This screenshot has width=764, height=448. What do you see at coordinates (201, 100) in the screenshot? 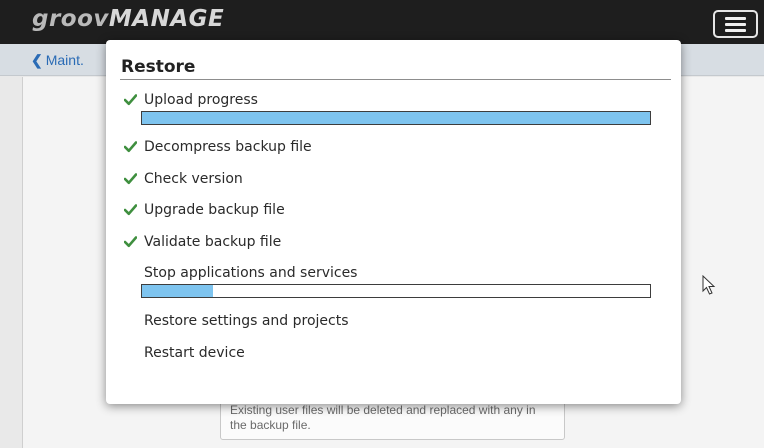
I see `step-label: Upload progress` at bounding box center [201, 100].